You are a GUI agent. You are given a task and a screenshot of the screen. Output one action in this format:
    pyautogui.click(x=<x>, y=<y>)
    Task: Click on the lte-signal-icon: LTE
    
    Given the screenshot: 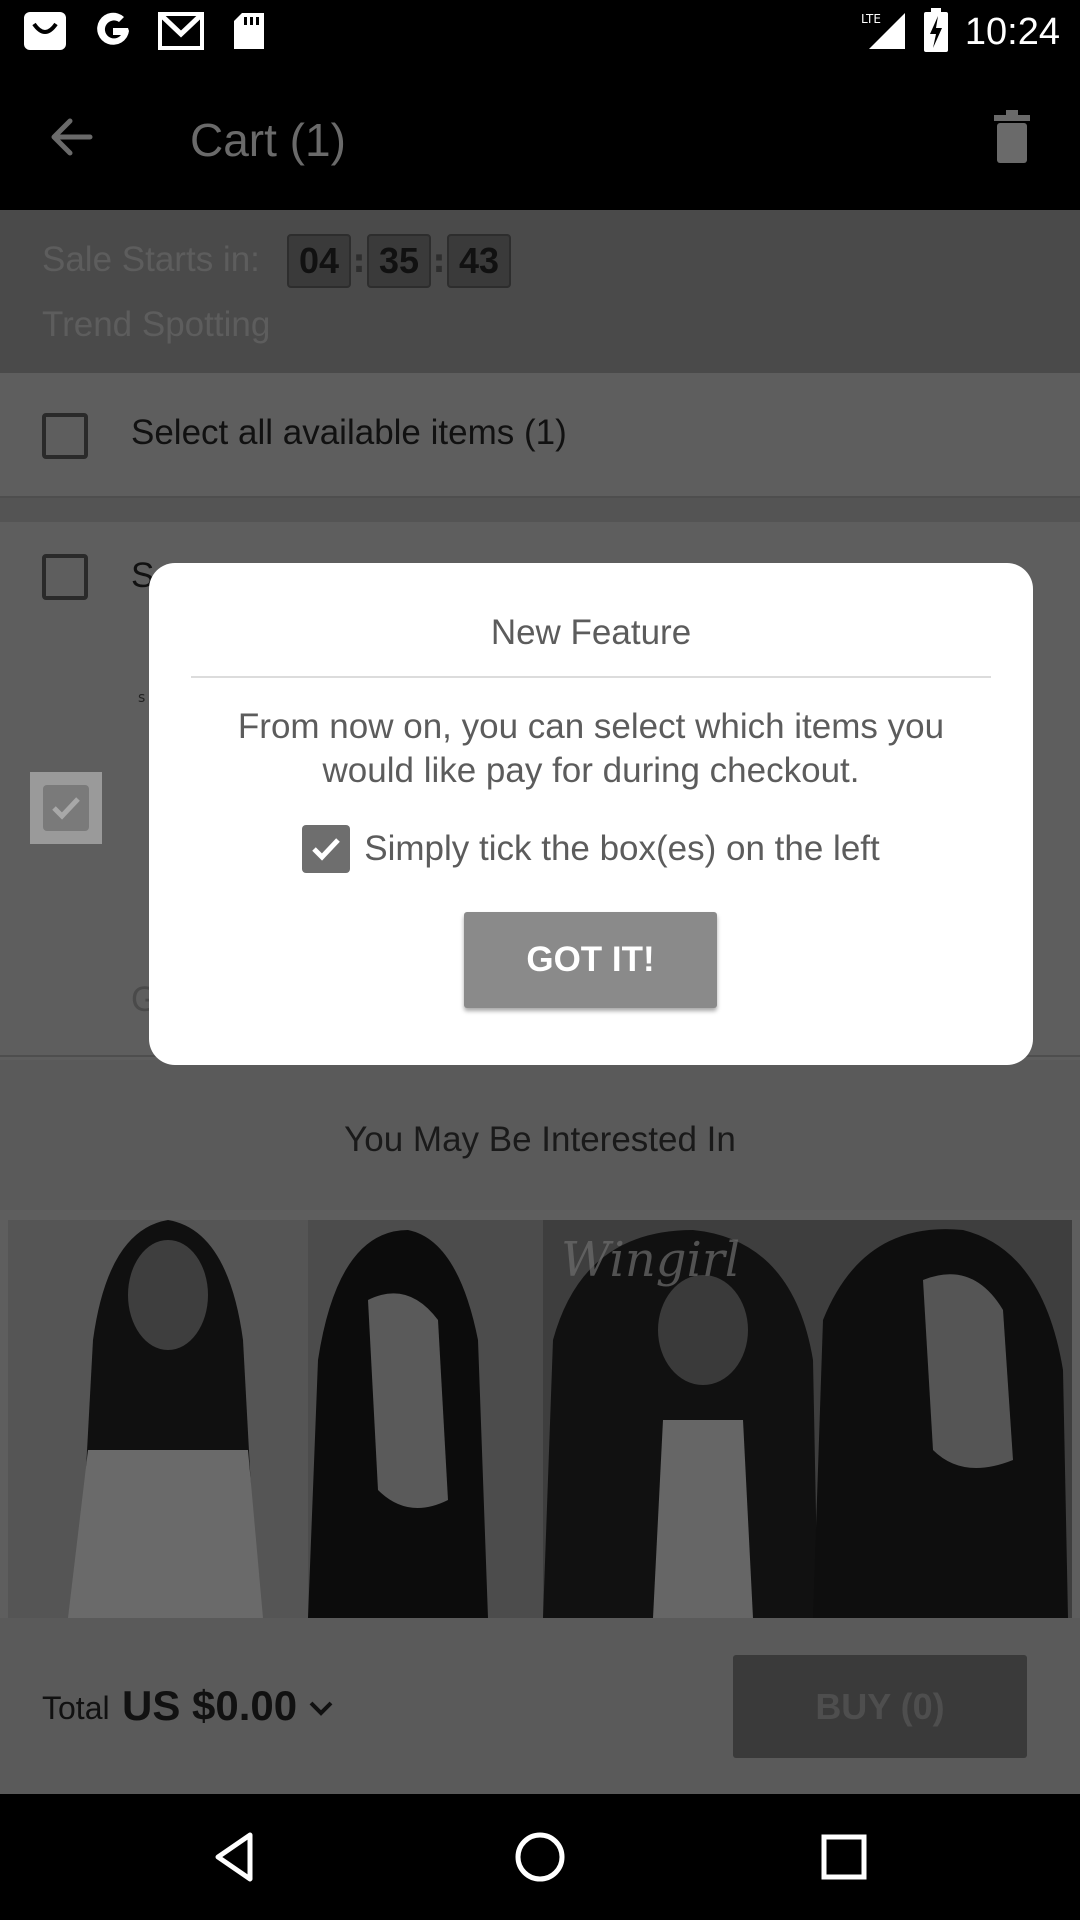 What is the action you would take?
    pyautogui.click(x=884, y=32)
    